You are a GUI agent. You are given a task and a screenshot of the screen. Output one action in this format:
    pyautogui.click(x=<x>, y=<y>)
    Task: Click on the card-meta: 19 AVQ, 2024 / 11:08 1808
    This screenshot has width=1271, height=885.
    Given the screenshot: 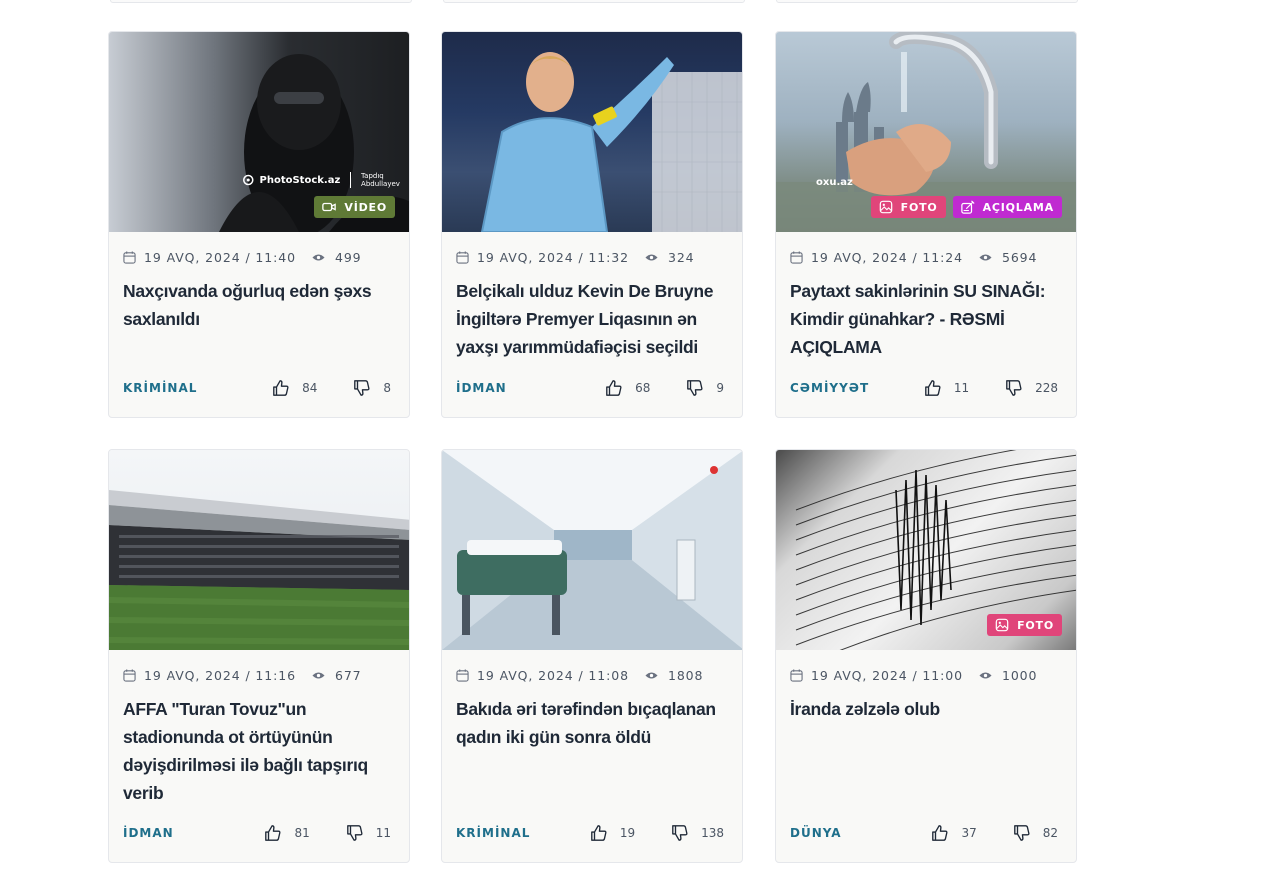 What is the action you would take?
    pyautogui.click(x=579, y=675)
    